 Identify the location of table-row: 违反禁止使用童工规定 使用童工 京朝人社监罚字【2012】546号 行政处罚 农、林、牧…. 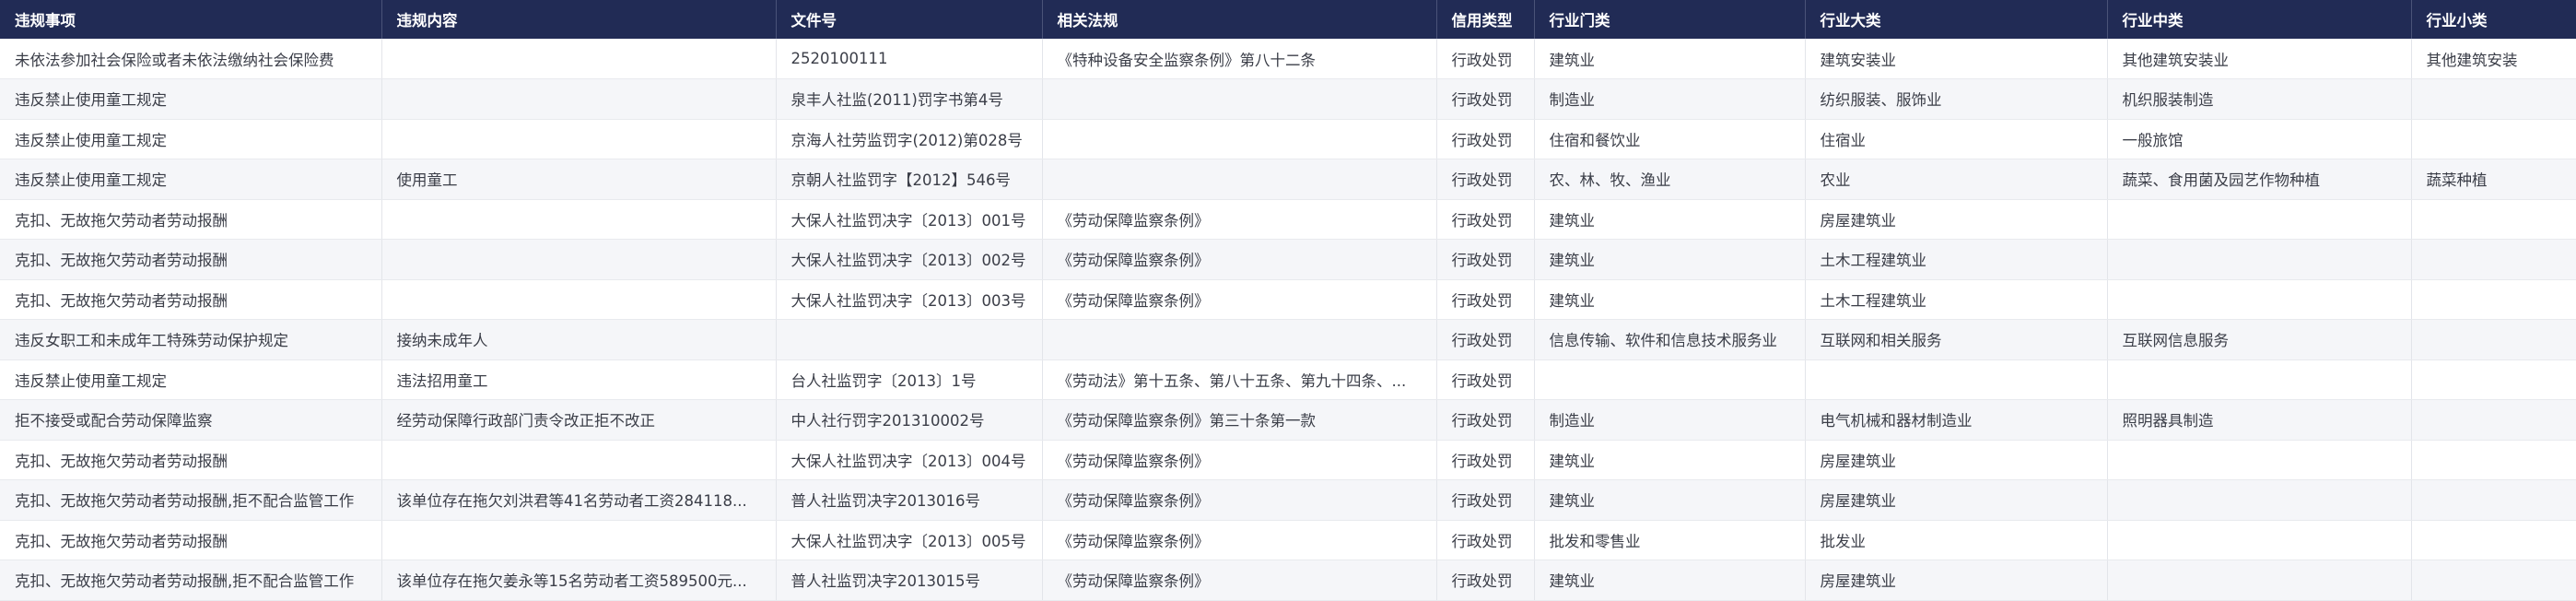
(1288, 179).